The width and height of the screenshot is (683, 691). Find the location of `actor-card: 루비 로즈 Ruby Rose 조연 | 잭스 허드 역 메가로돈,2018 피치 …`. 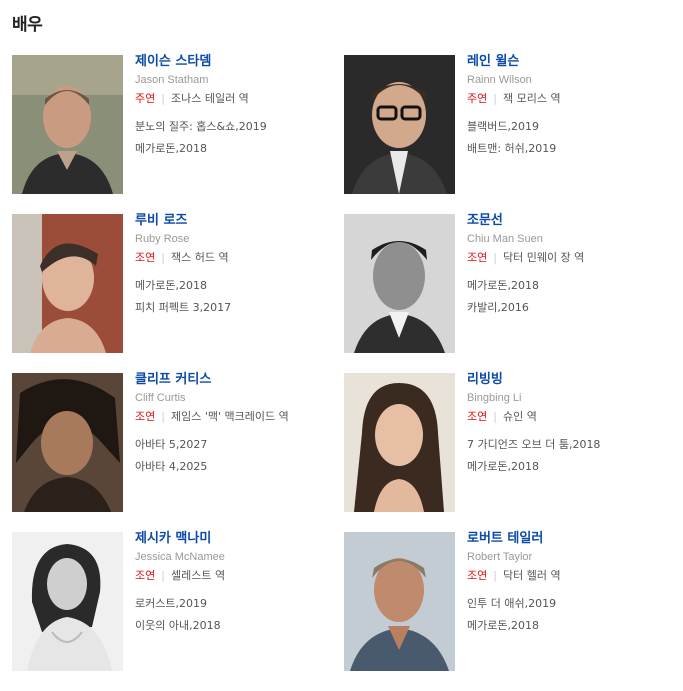

actor-card: 루비 로즈 Ruby Rose 조연 | 잭스 허드 역 메가로돈,2018 피치 … is located at coordinates (172, 283).